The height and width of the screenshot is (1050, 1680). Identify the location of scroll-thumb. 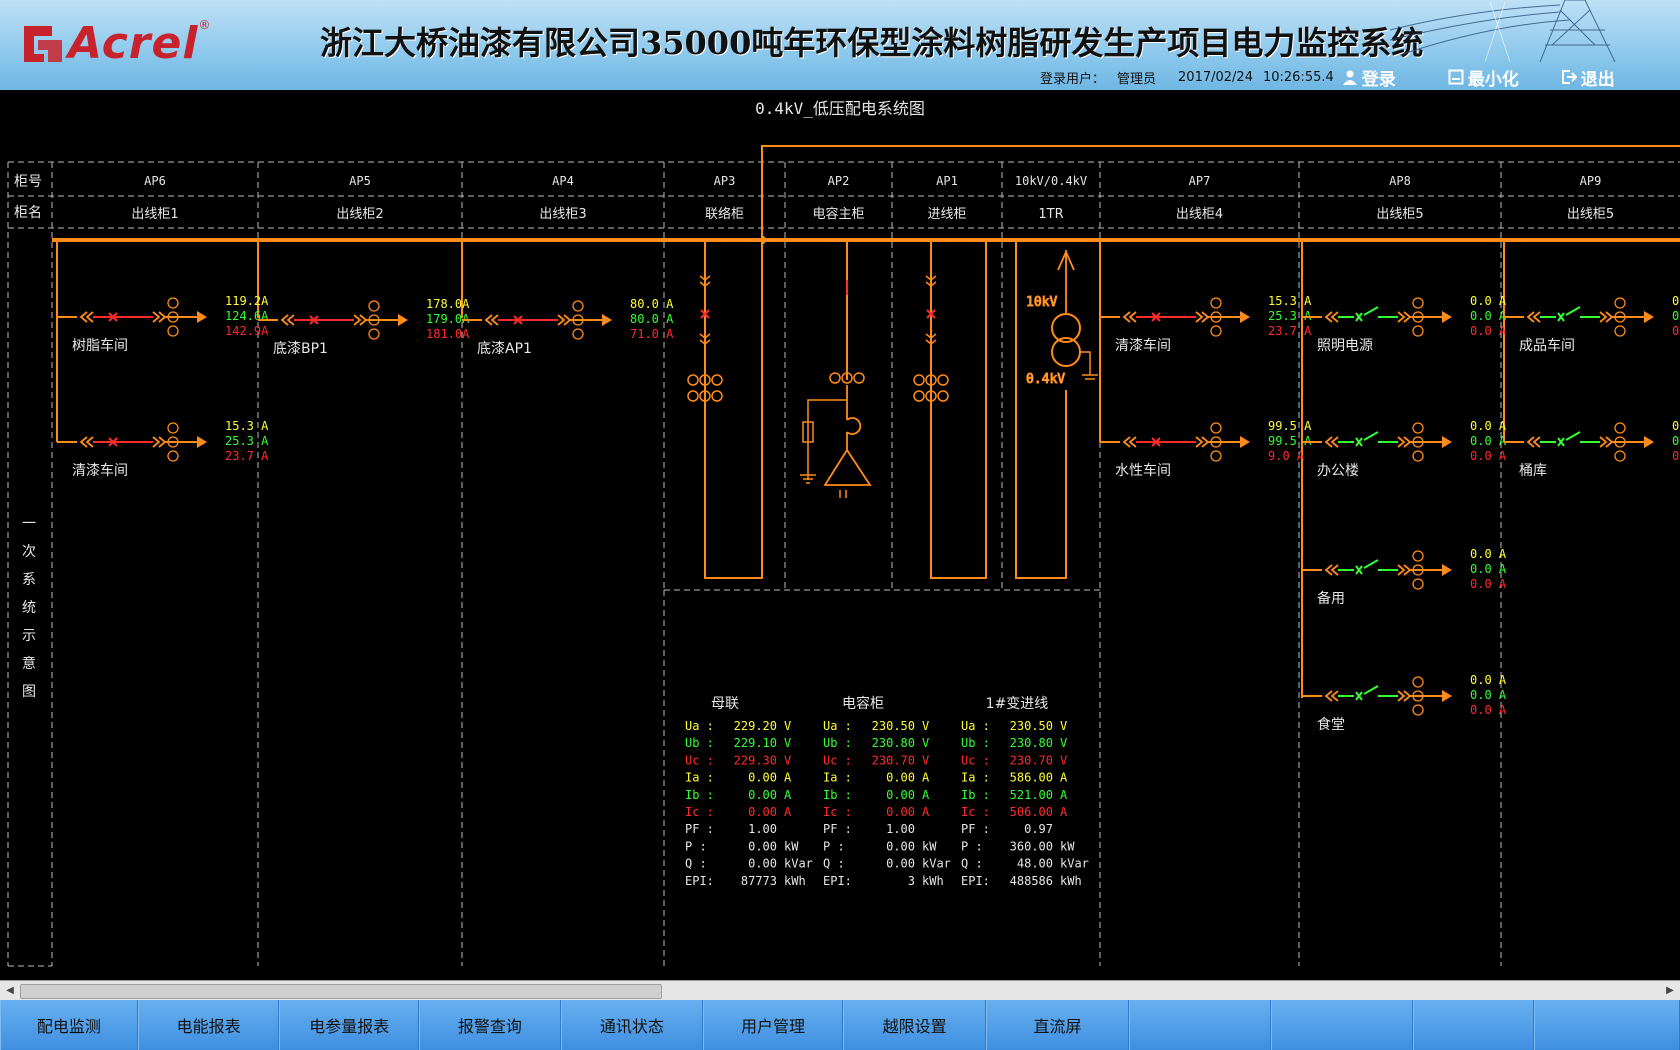
(341, 991).